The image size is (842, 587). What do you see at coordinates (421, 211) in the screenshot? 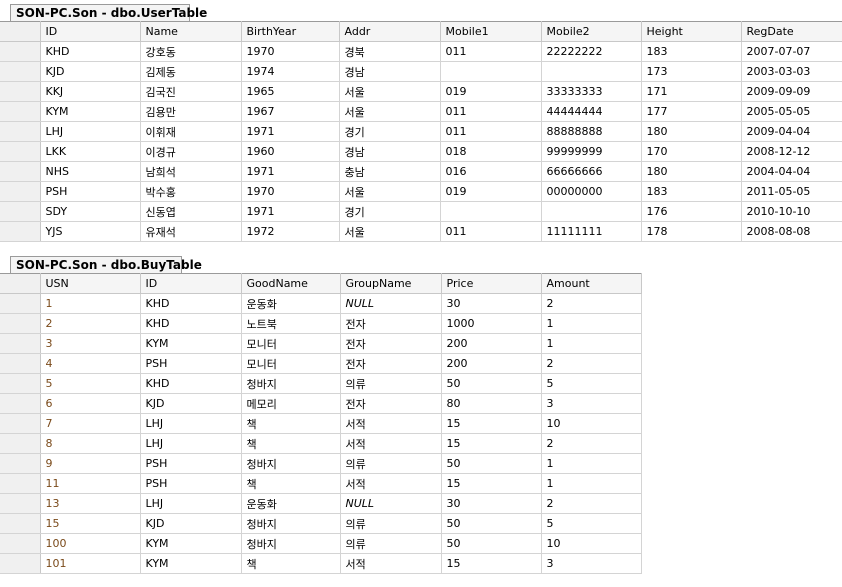
I see `table-row: SDY 신동엽 1971 경기 176 2010-10-10` at bounding box center [421, 211].